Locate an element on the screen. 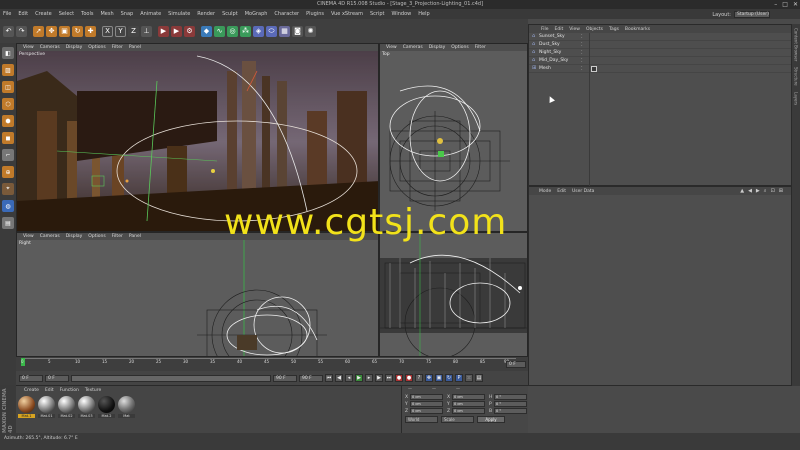  om-objects-menu: Objects is located at coordinates (594, 29).